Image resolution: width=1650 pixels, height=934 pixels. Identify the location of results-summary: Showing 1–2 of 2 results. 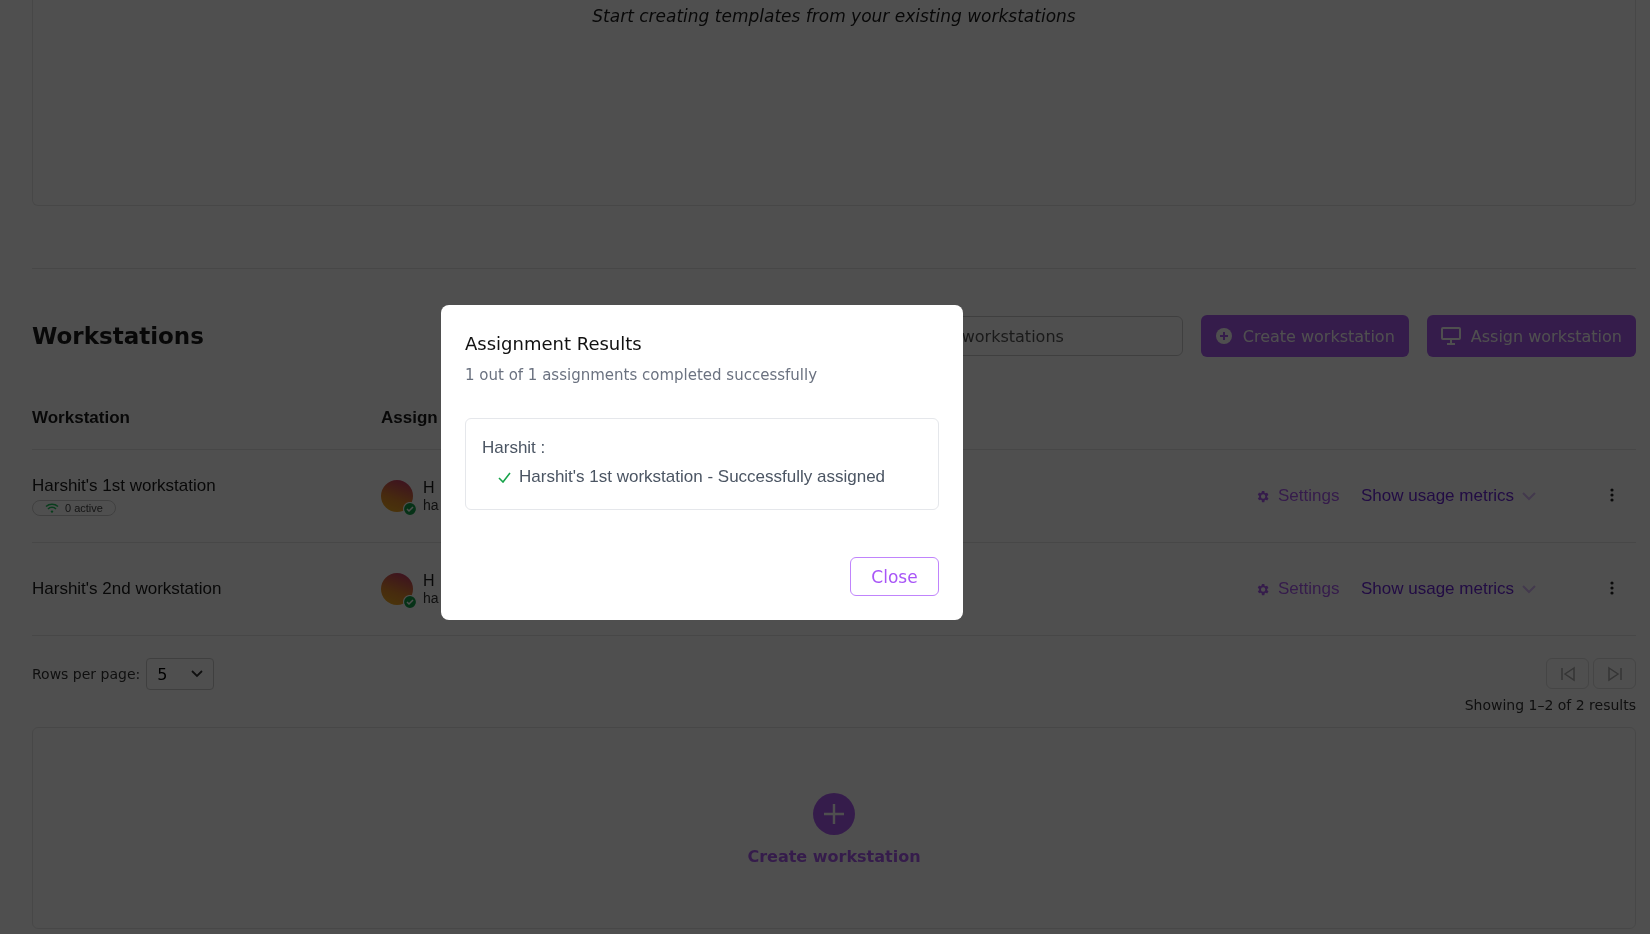
(1550, 705).